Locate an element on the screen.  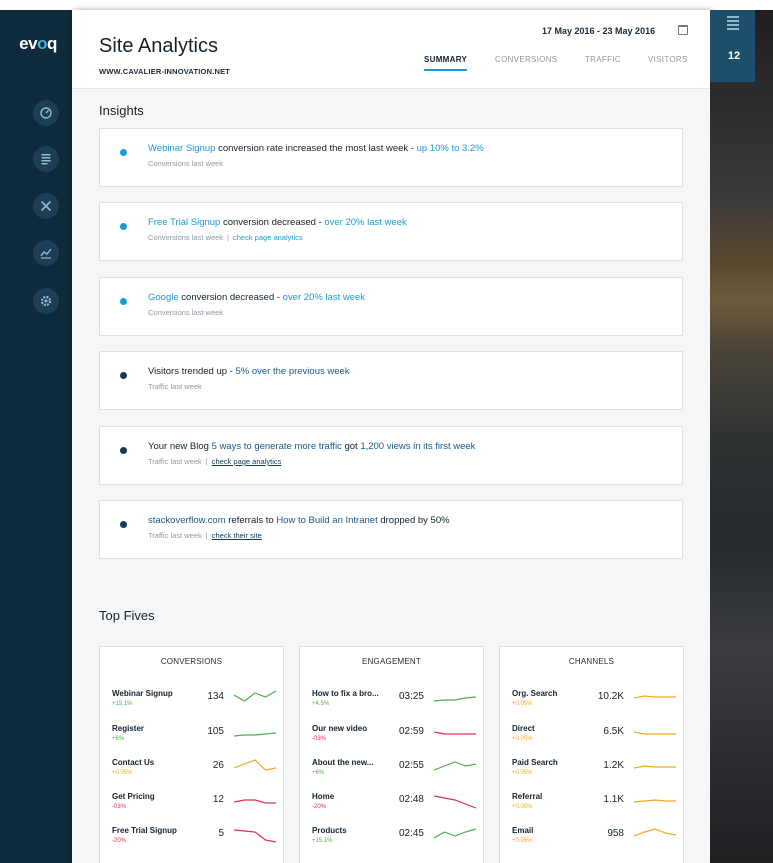
table-row: Direct +0.05% 6.5K is located at coordinates (594, 739).